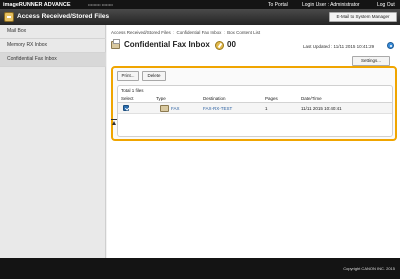 The height and width of the screenshot is (279, 400). I want to click on select-checkbox, so click(126, 108).